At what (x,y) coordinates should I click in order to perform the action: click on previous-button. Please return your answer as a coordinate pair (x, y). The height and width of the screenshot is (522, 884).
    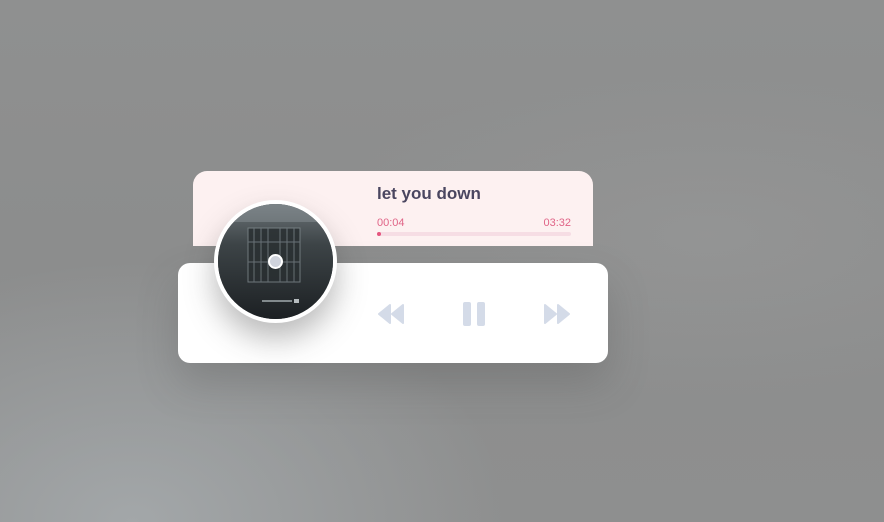
    Looking at the image, I should click on (391, 314).